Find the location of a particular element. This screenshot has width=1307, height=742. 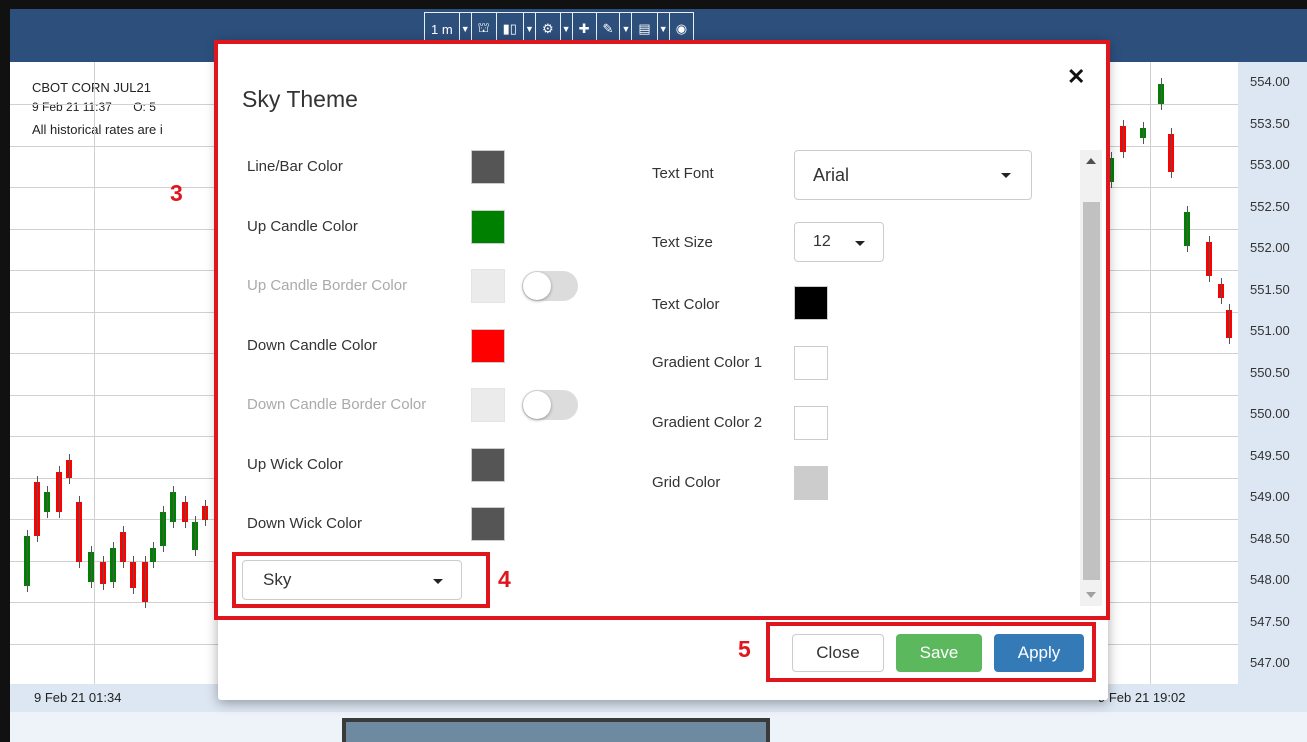

instrument-name: CBOT CORN JUL21 is located at coordinates (91, 87).